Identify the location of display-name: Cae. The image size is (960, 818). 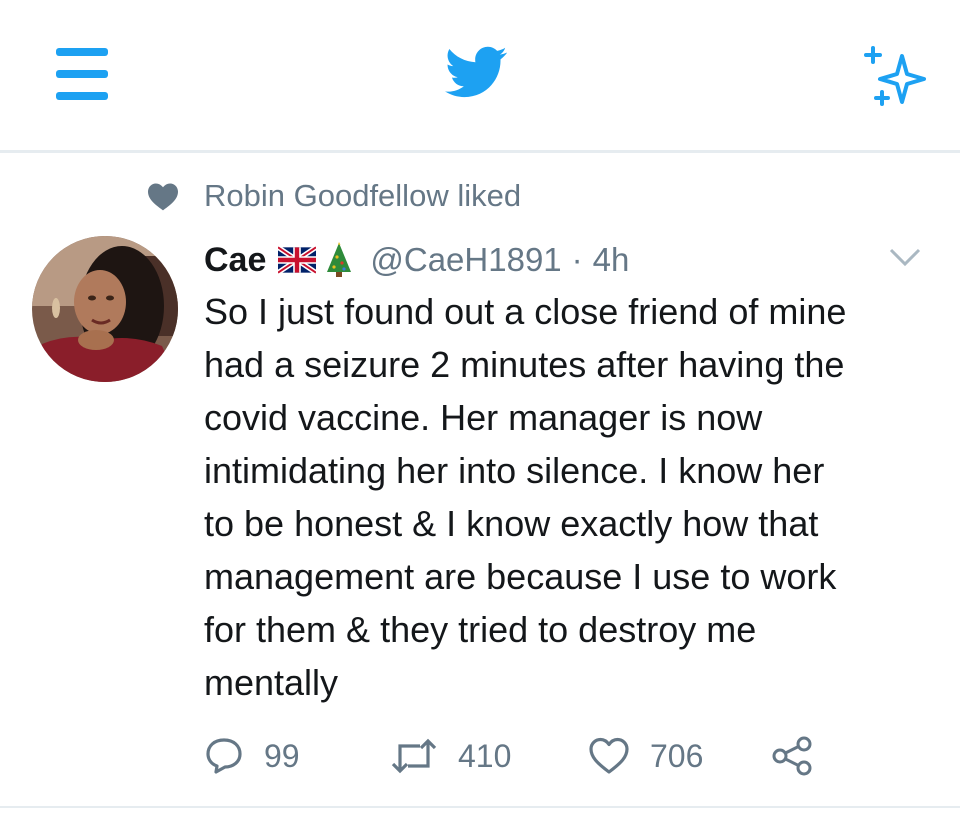
(235, 260).